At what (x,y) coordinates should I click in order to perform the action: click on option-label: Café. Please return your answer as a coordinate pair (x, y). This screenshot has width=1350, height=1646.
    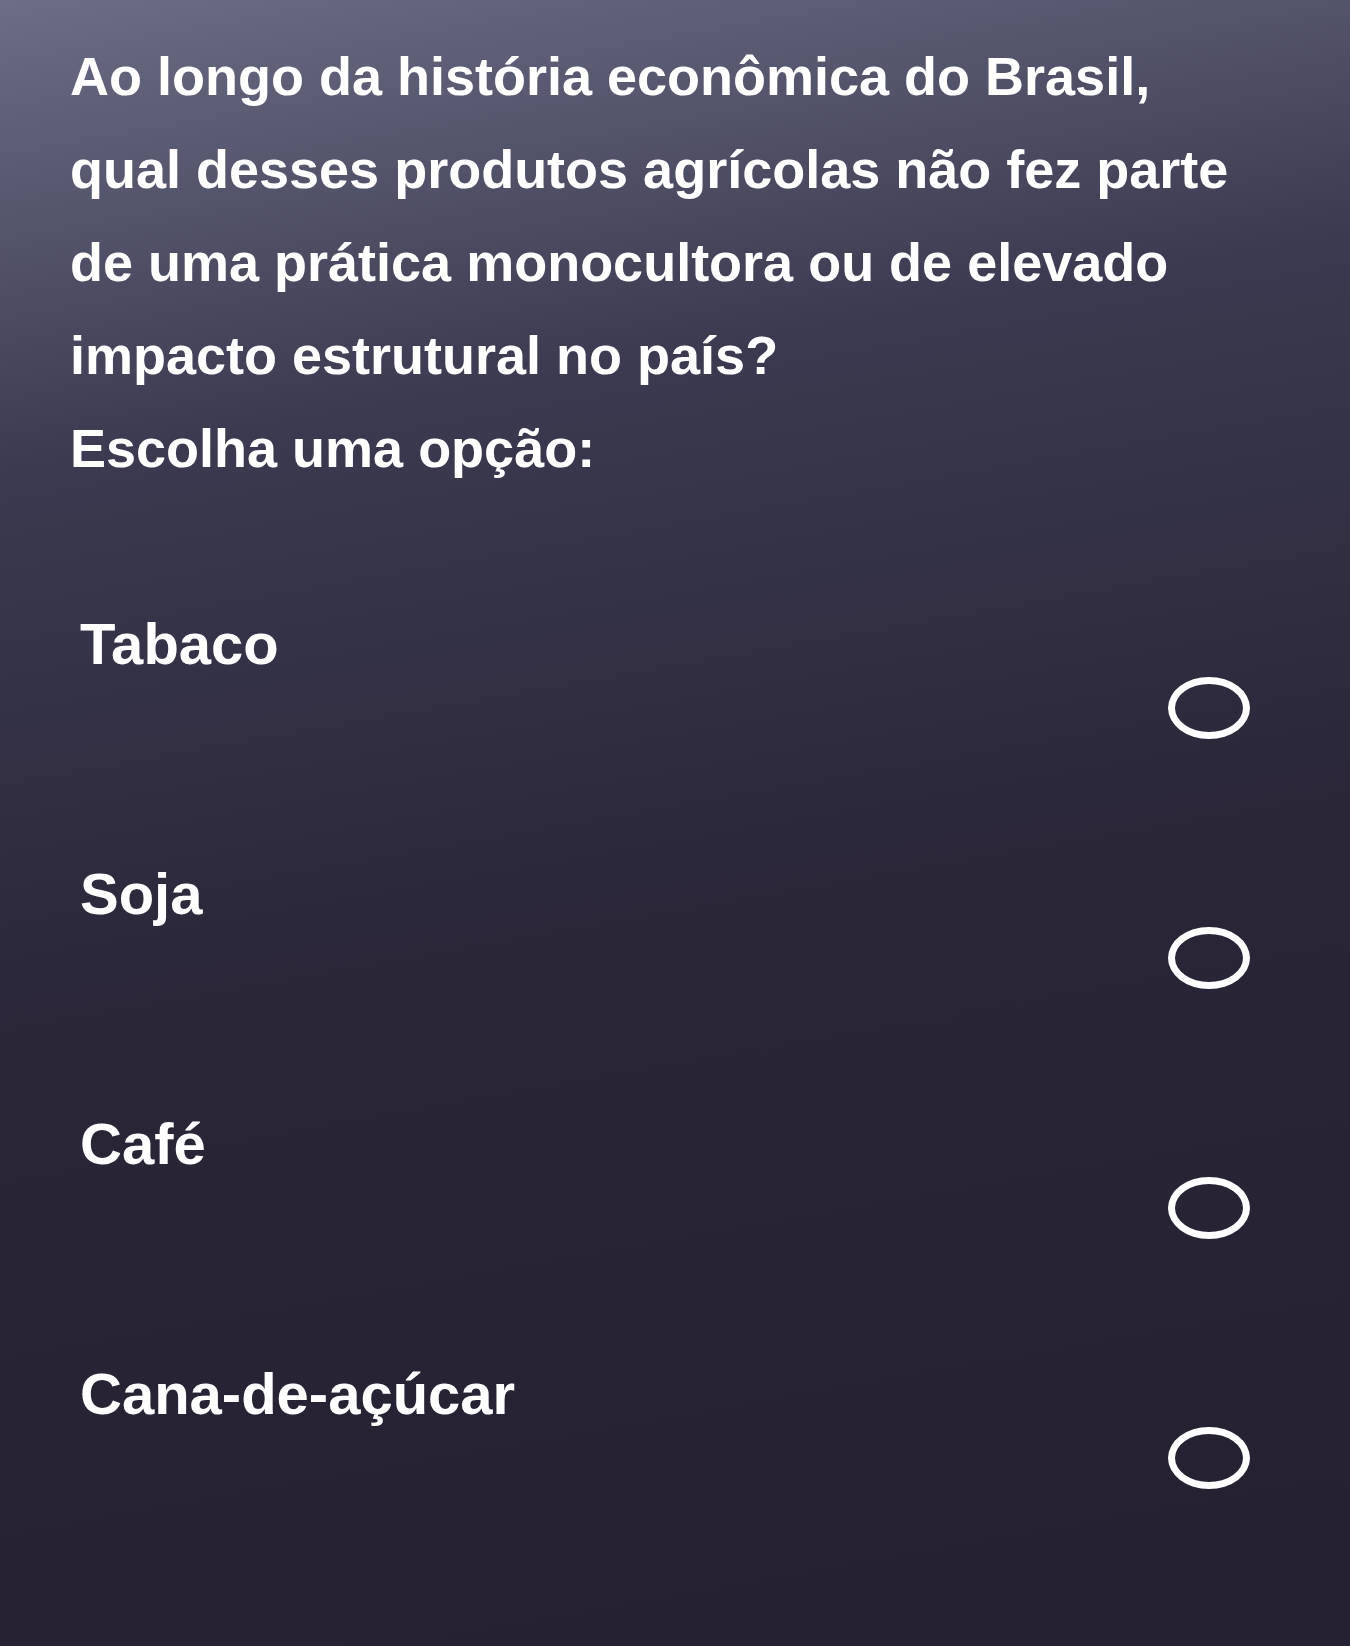
    Looking at the image, I should click on (143, 1143).